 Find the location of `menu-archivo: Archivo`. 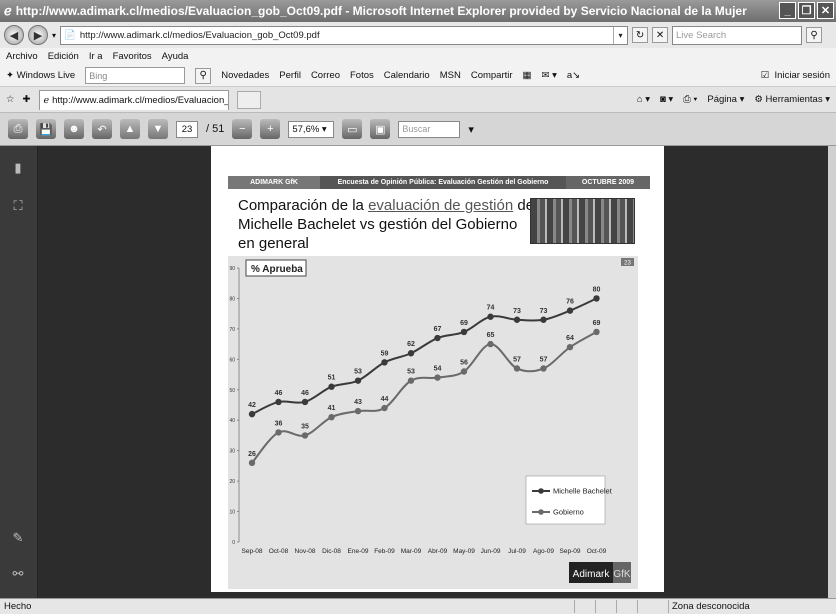

menu-archivo: Archivo is located at coordinates (22, 56).